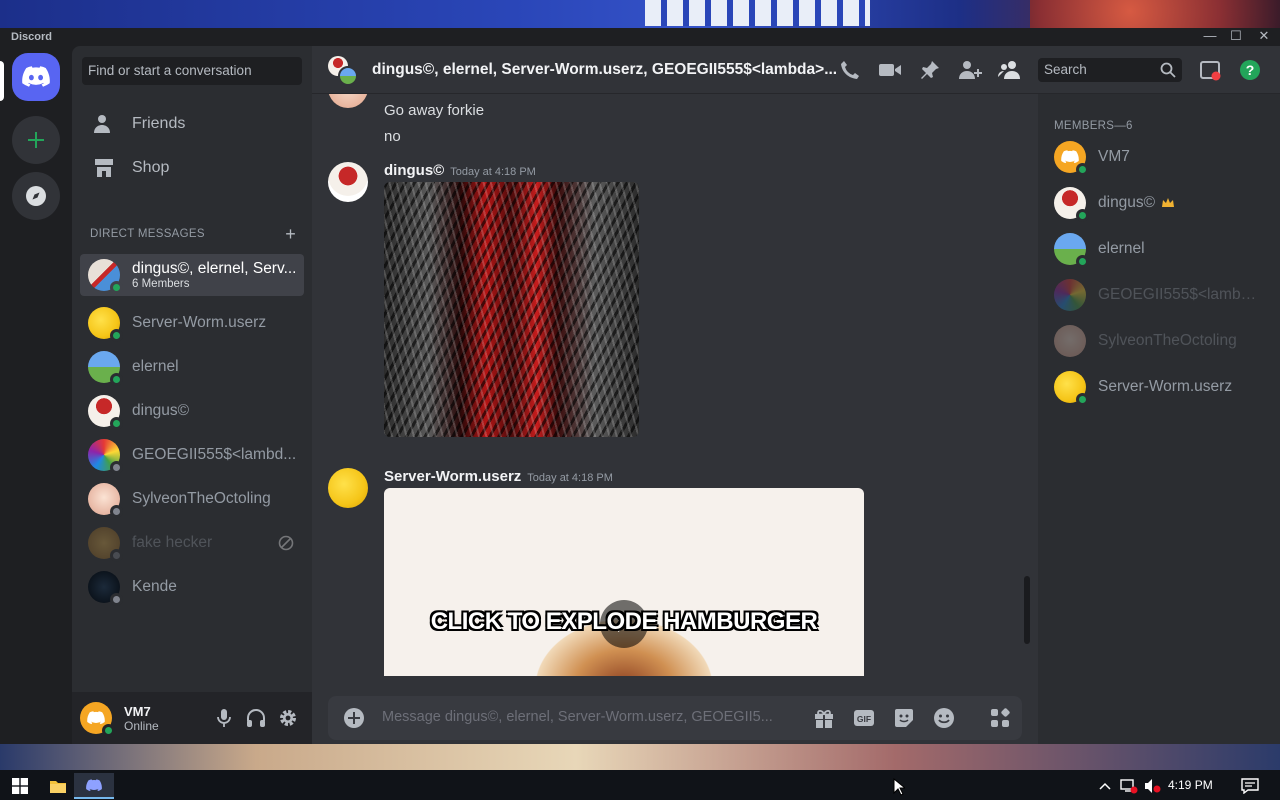 The image size is (1280, 800). What do you see at coordinates (850, 70) in the screenshot?
I see `voice-call-button` at bounding box center [850, 70].